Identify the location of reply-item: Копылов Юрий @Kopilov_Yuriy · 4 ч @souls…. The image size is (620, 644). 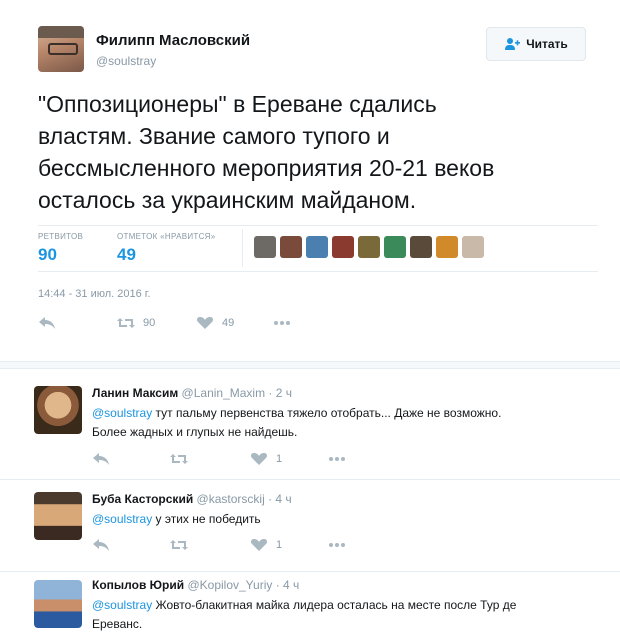
(310, 608).